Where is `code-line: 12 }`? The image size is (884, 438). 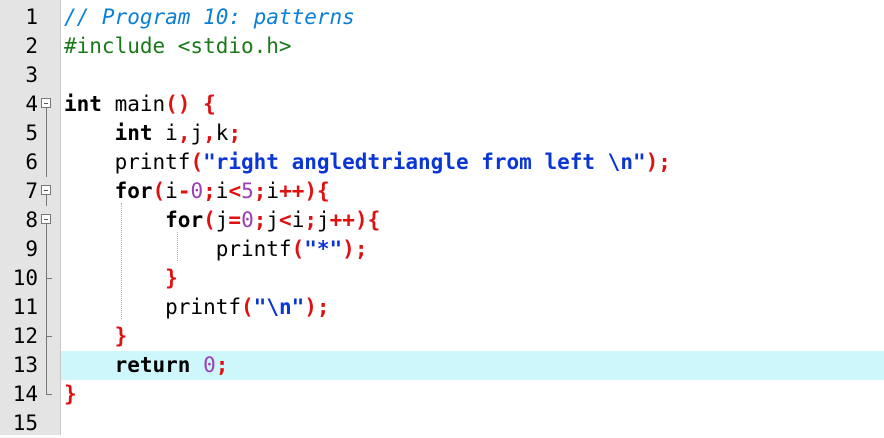 code-line: 12 } is located at coordinates (442, 336).